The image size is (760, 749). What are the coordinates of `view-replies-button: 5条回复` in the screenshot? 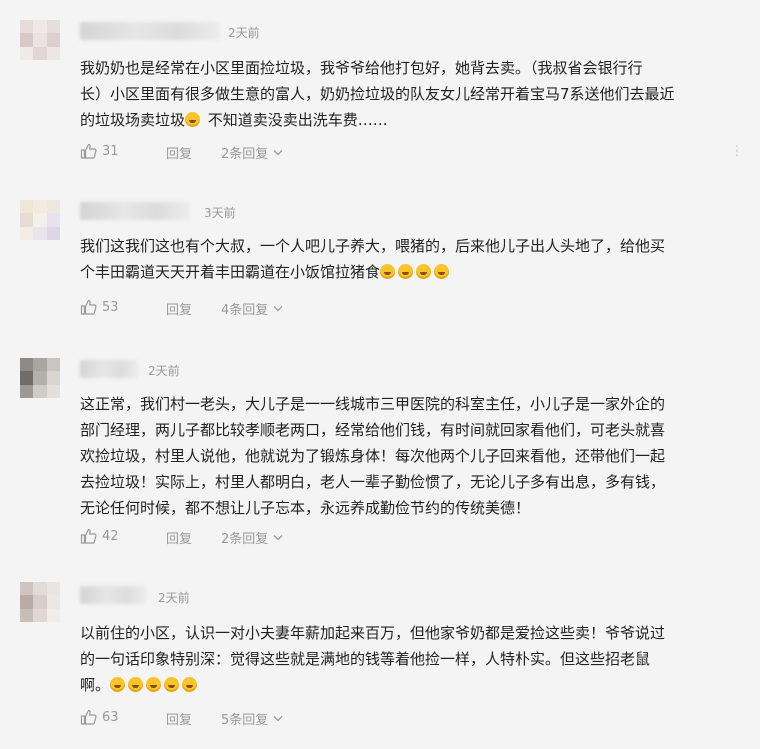 It's located at (252, 718).